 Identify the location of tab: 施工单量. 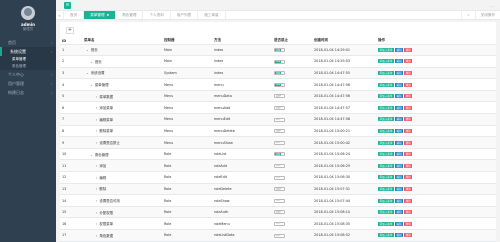
(212, 15).